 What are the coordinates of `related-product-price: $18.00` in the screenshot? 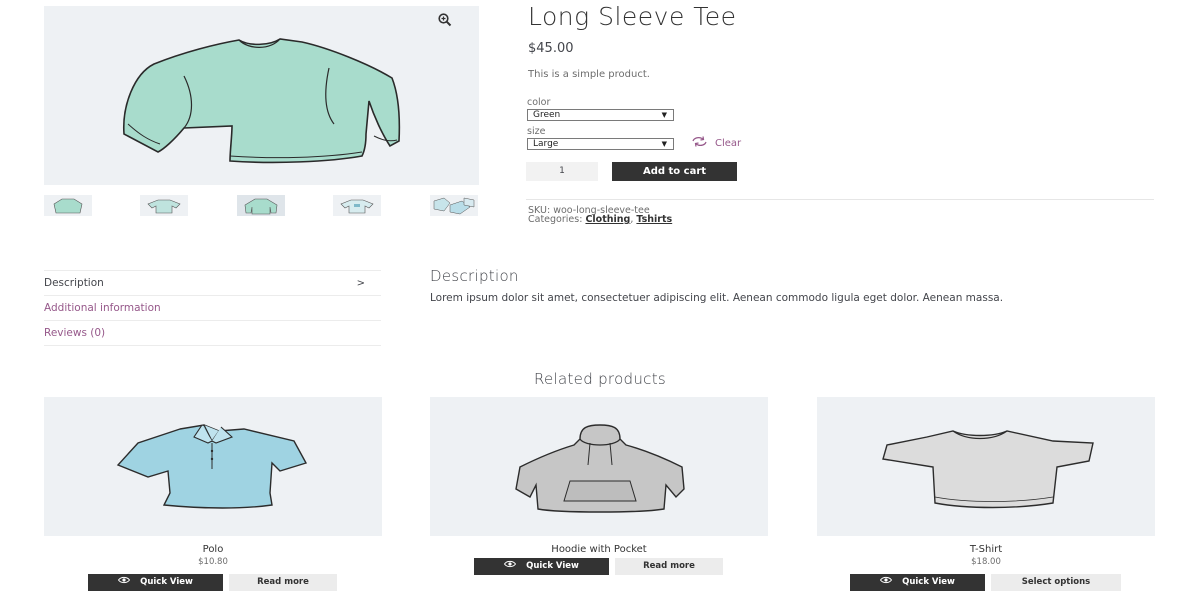 It's located at (986, 562).